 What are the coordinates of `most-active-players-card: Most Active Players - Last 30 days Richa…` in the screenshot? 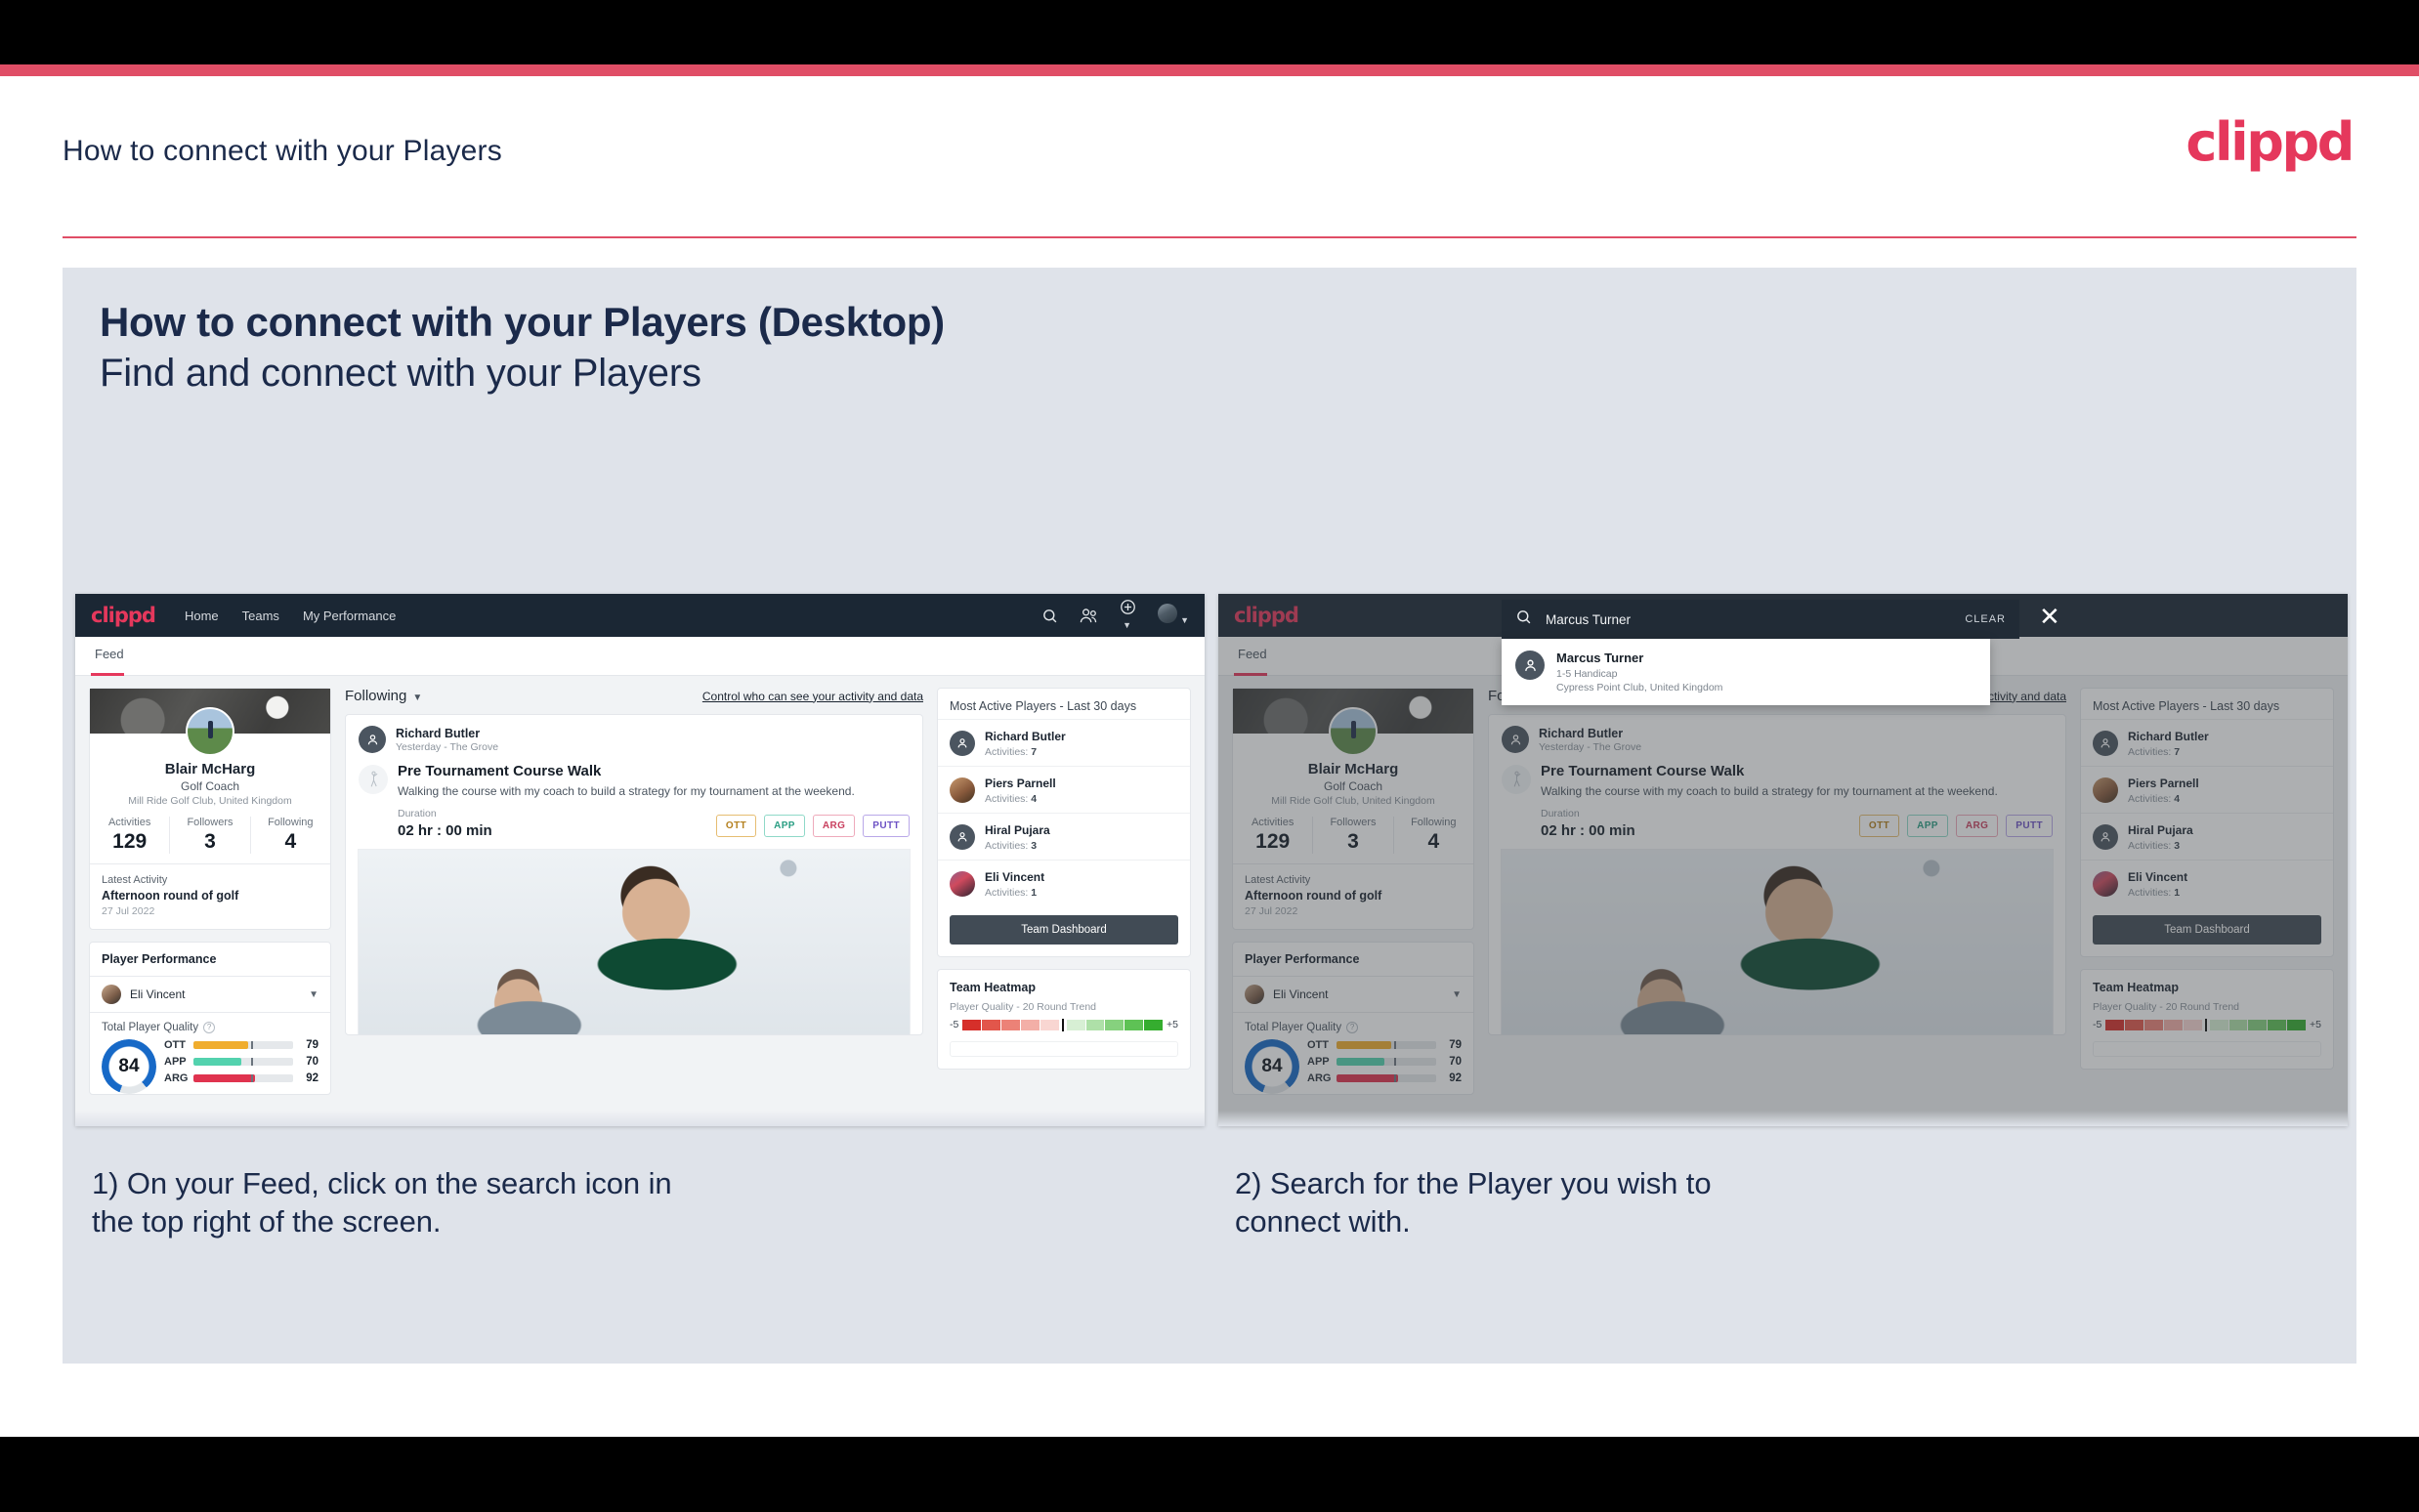 It's located at (2207, 822).